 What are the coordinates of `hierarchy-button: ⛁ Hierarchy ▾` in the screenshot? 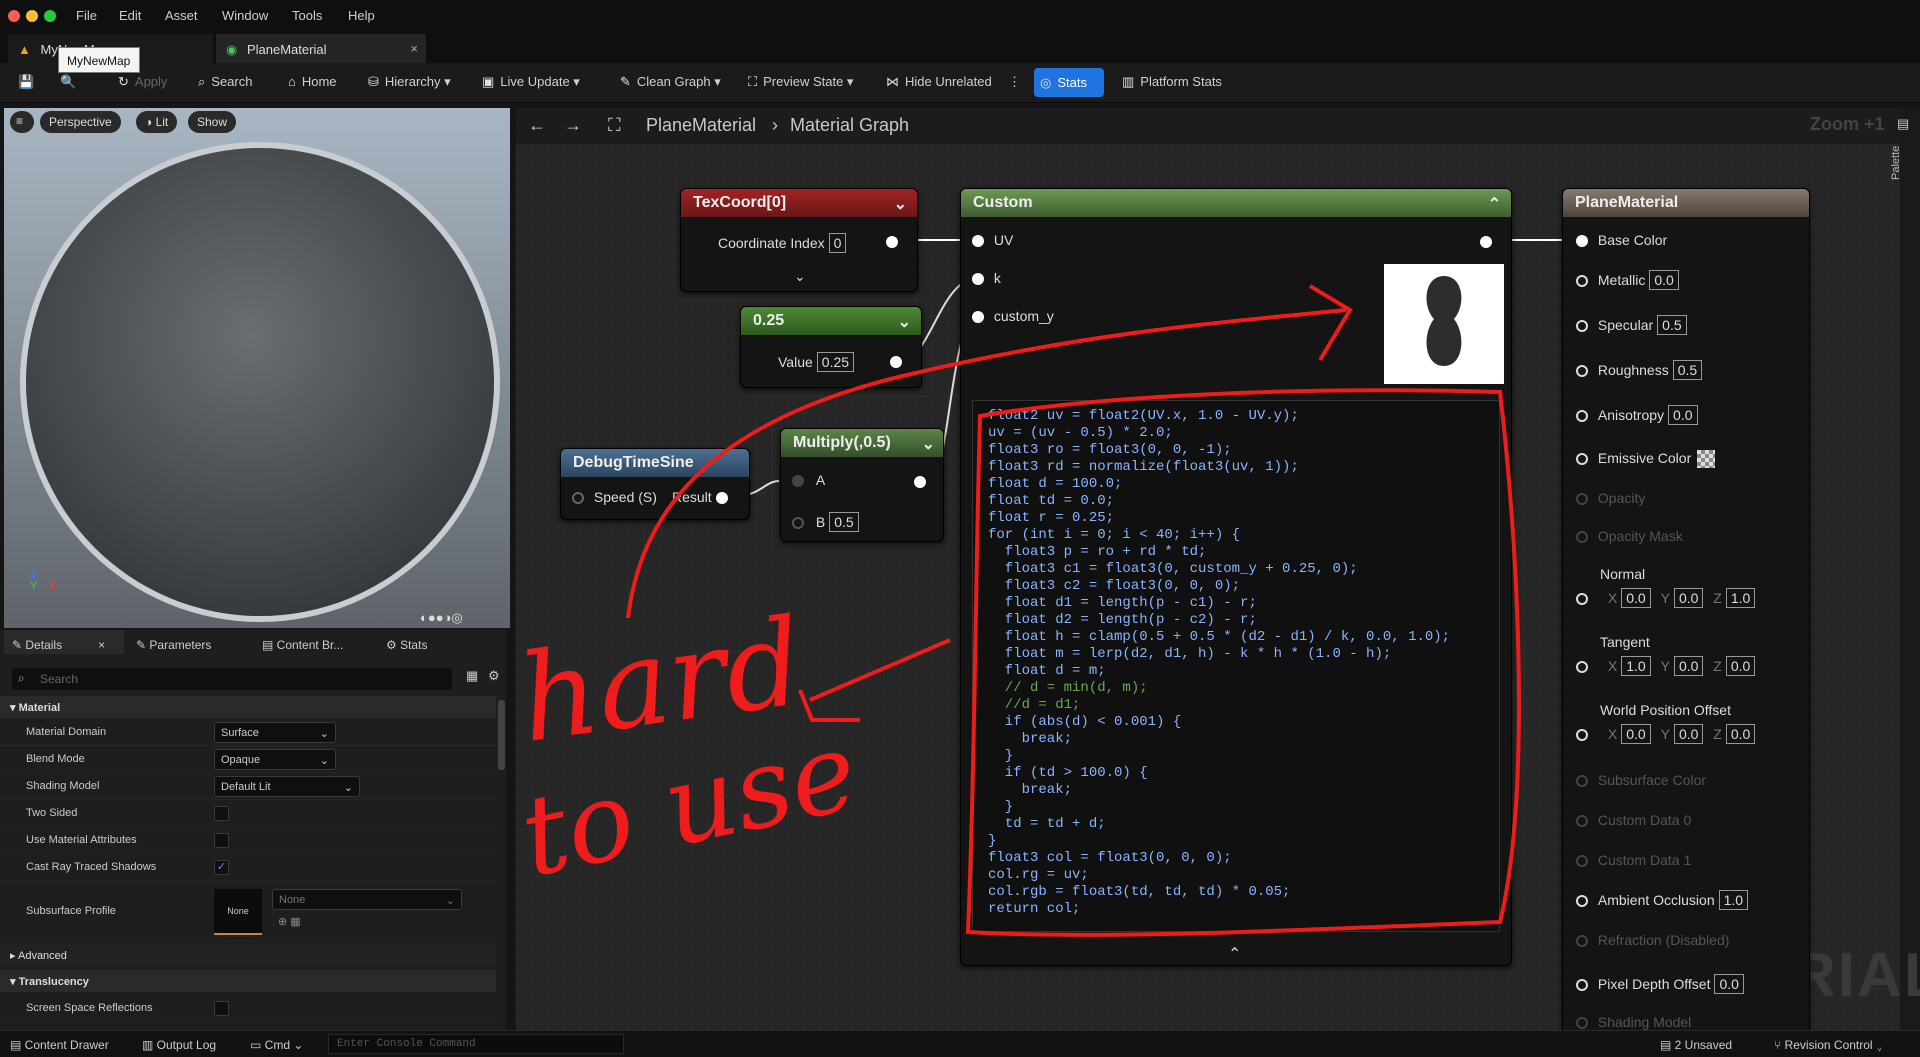 It's located at (409, 82).